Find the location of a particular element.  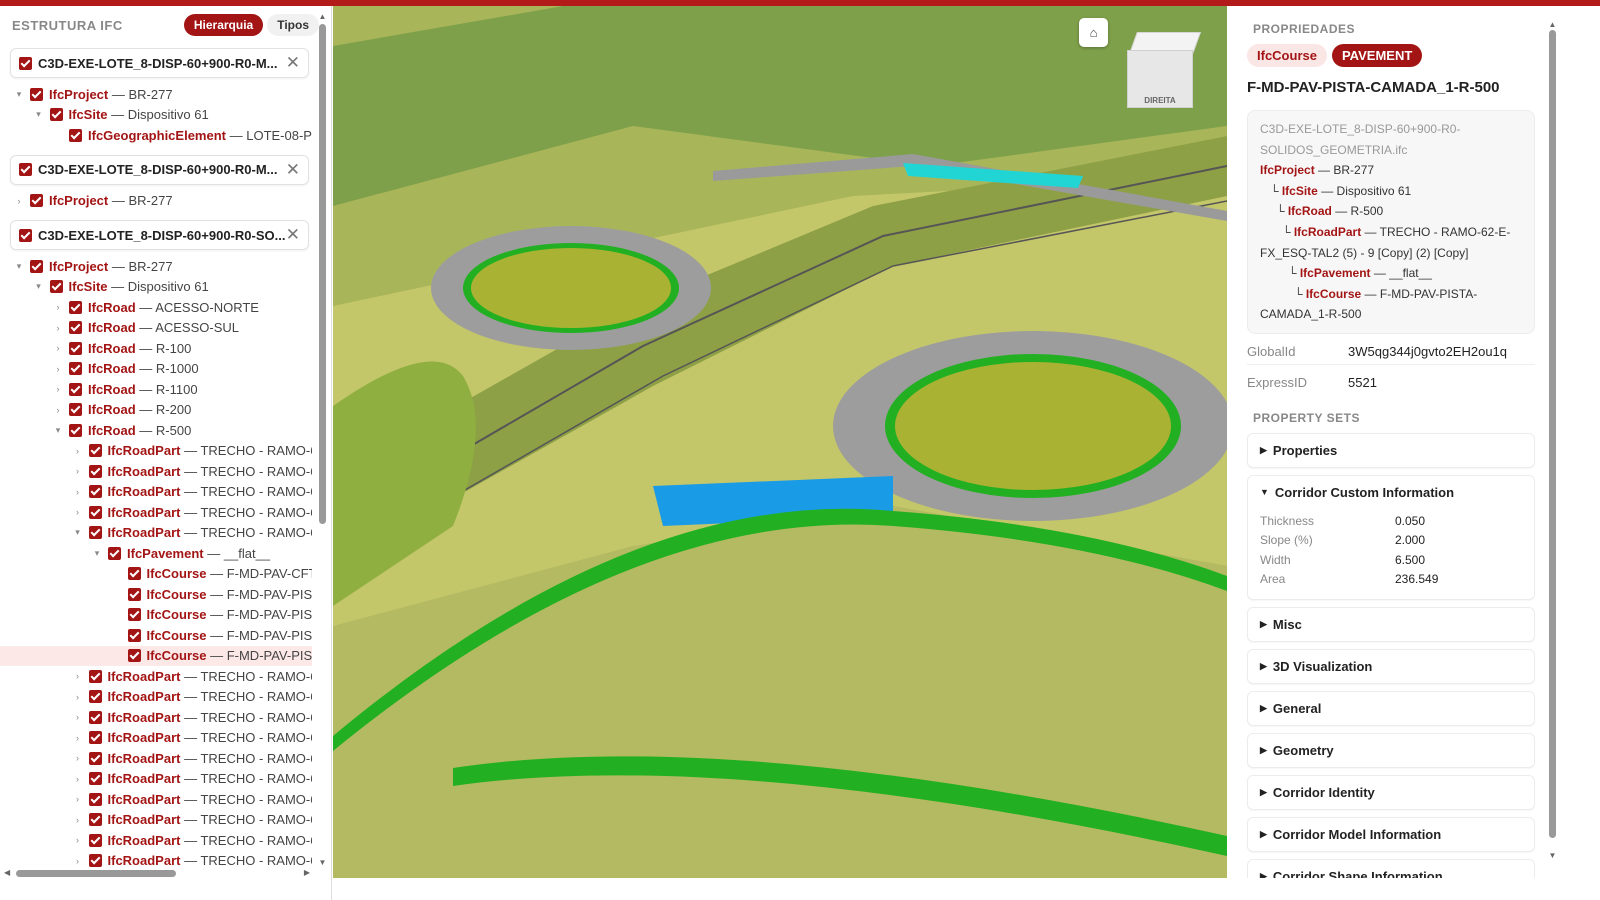

tree-horizontal-scrollbar: ◀ ▶ is located at coordinates (157, 873).